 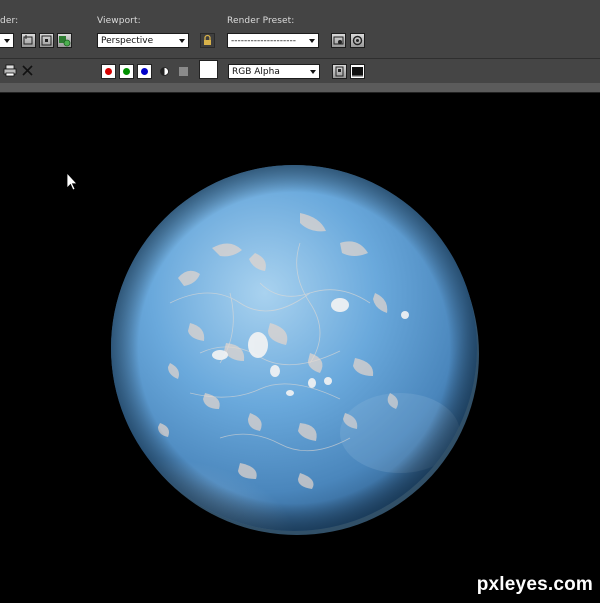 What do you see at coordinates (46, 40) in the screenshot?
I see `auto-region-icon` at bounding box center [46, 40].